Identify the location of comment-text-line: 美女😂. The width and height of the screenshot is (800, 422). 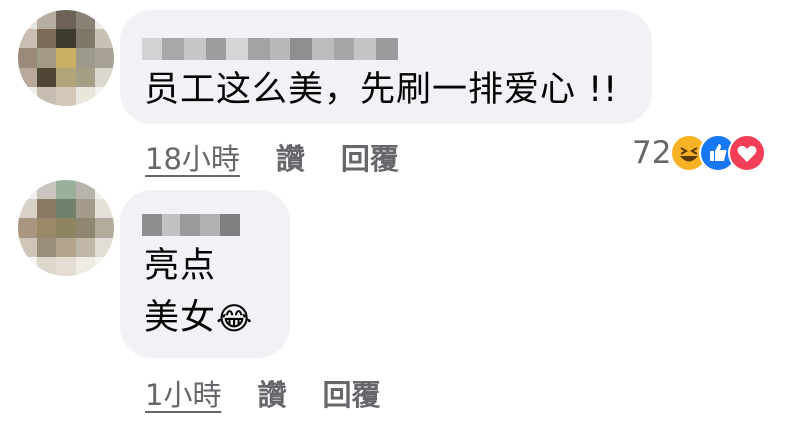
(199, 318).